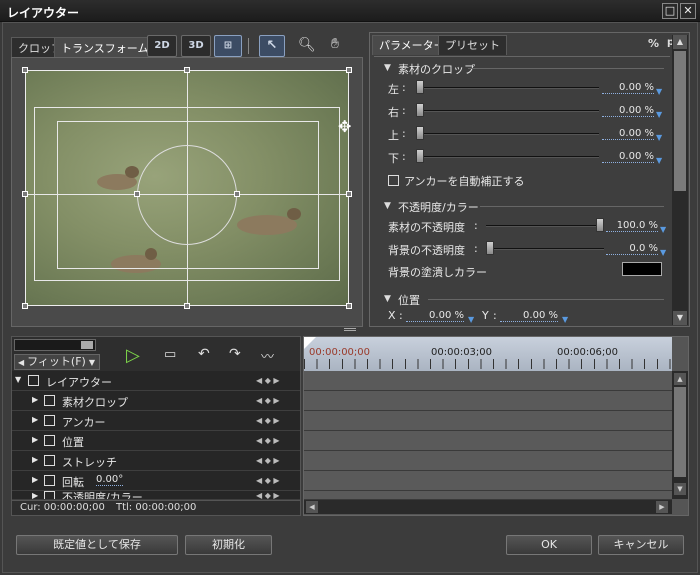 The width and height of the screenshot is (700, 575). What do you see at coordinates (228, 545) in the screenshot?
I see `initialize-button: 初期化` at bounding box center [228, 545].